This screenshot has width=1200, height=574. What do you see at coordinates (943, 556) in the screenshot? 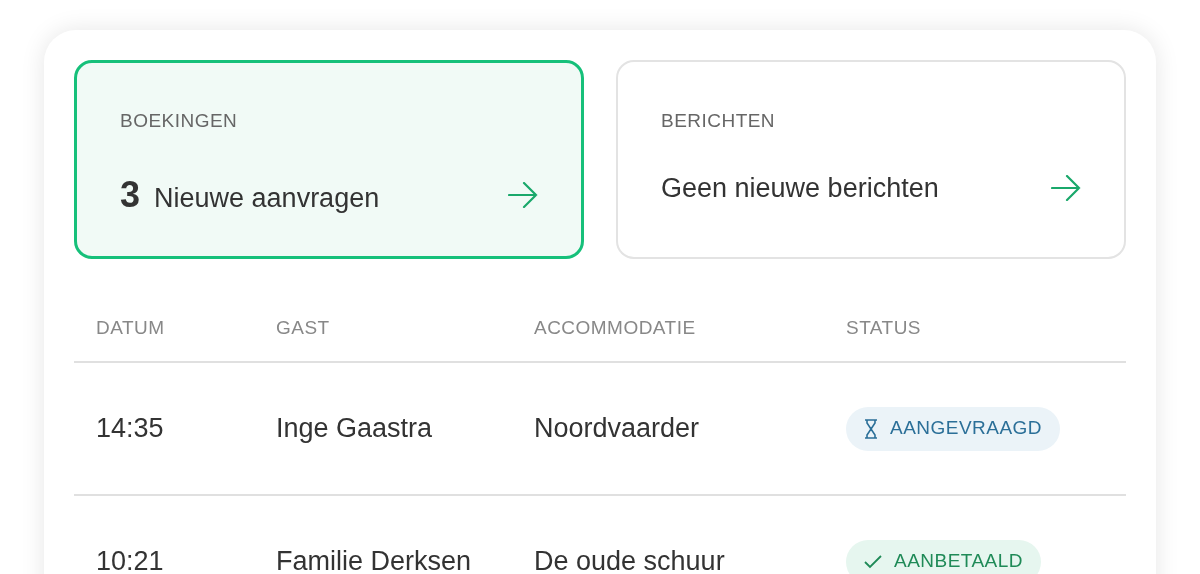
I see `status-badge: AANBETAALD` at bounding box center [943, 556].